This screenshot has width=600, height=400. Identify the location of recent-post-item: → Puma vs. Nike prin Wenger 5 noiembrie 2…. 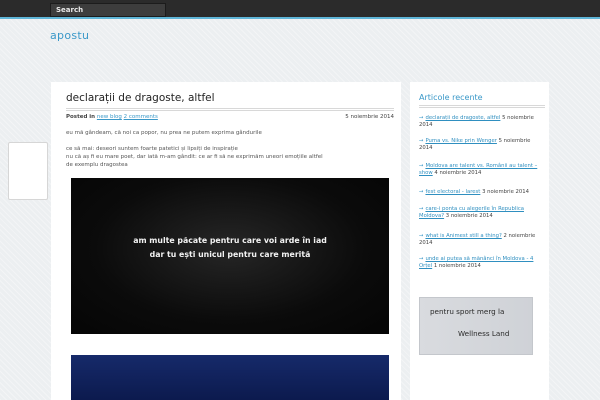
(481, 145).